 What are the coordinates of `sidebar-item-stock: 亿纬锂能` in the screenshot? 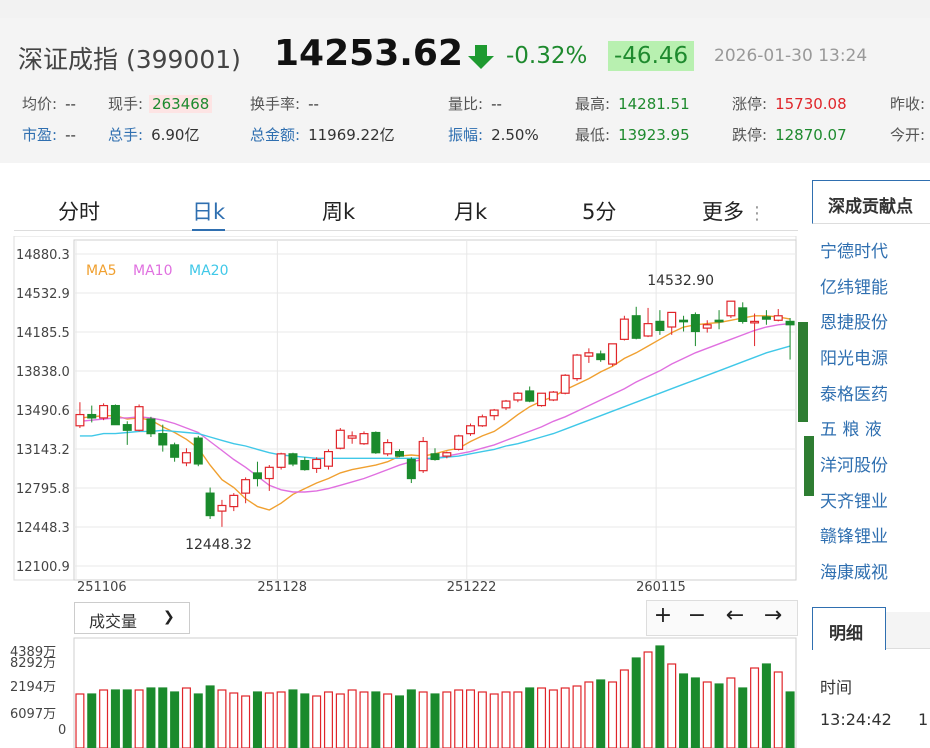 It's located at (854, 285).